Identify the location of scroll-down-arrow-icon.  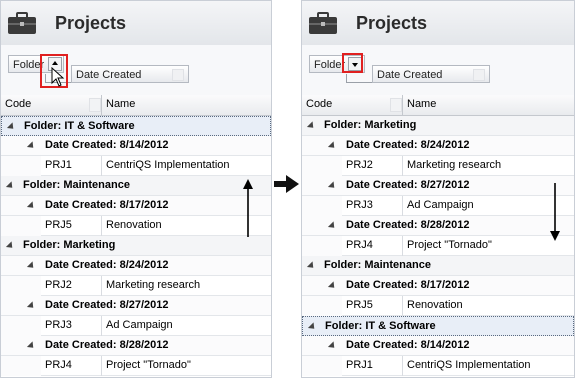
(555, 212).